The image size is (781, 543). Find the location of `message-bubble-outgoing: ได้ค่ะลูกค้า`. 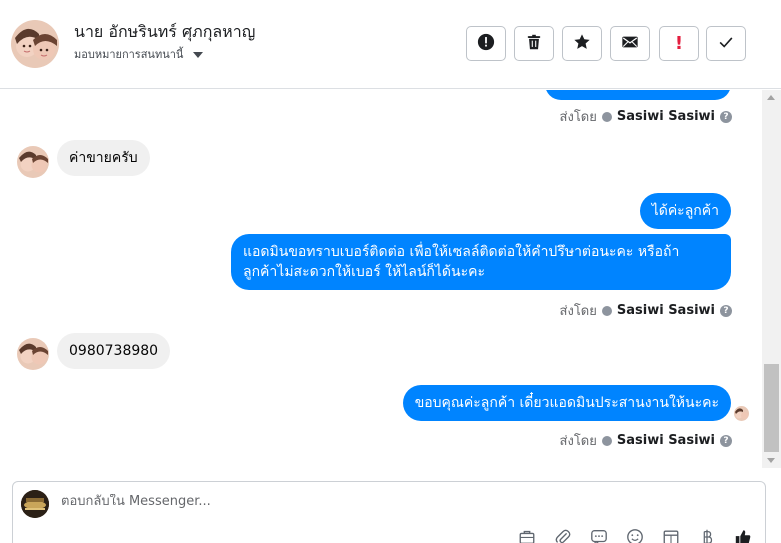

message-bubble-outgoing: ได้ค่ะลูกค้า is located at coordinates (685, 211).